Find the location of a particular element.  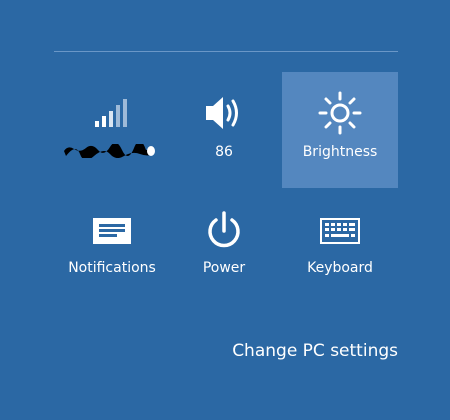

keyboard-tile: Keyboard is located at coordinates (340, 258).